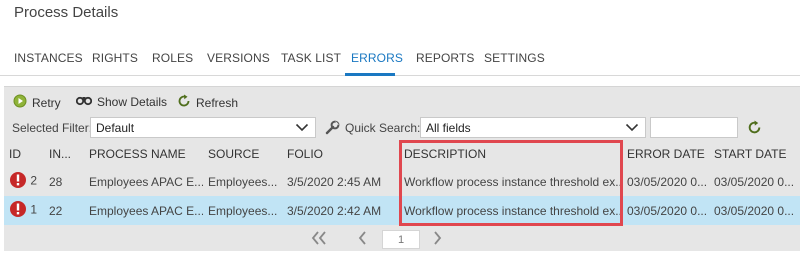 This screenshot has width=800, height=255. I want to click on retry-label: Retry, so click(46, 102).